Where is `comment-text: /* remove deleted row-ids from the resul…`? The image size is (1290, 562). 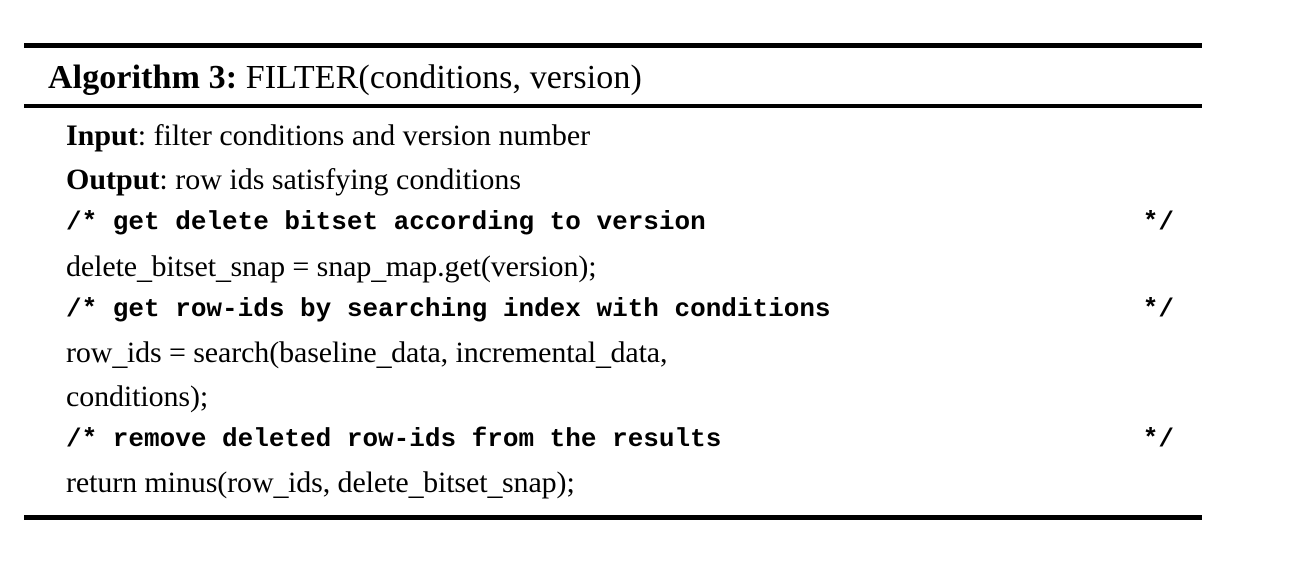
comment-text: /* remove deleted row-ids from the resul… is located at coordinates (394, 439).